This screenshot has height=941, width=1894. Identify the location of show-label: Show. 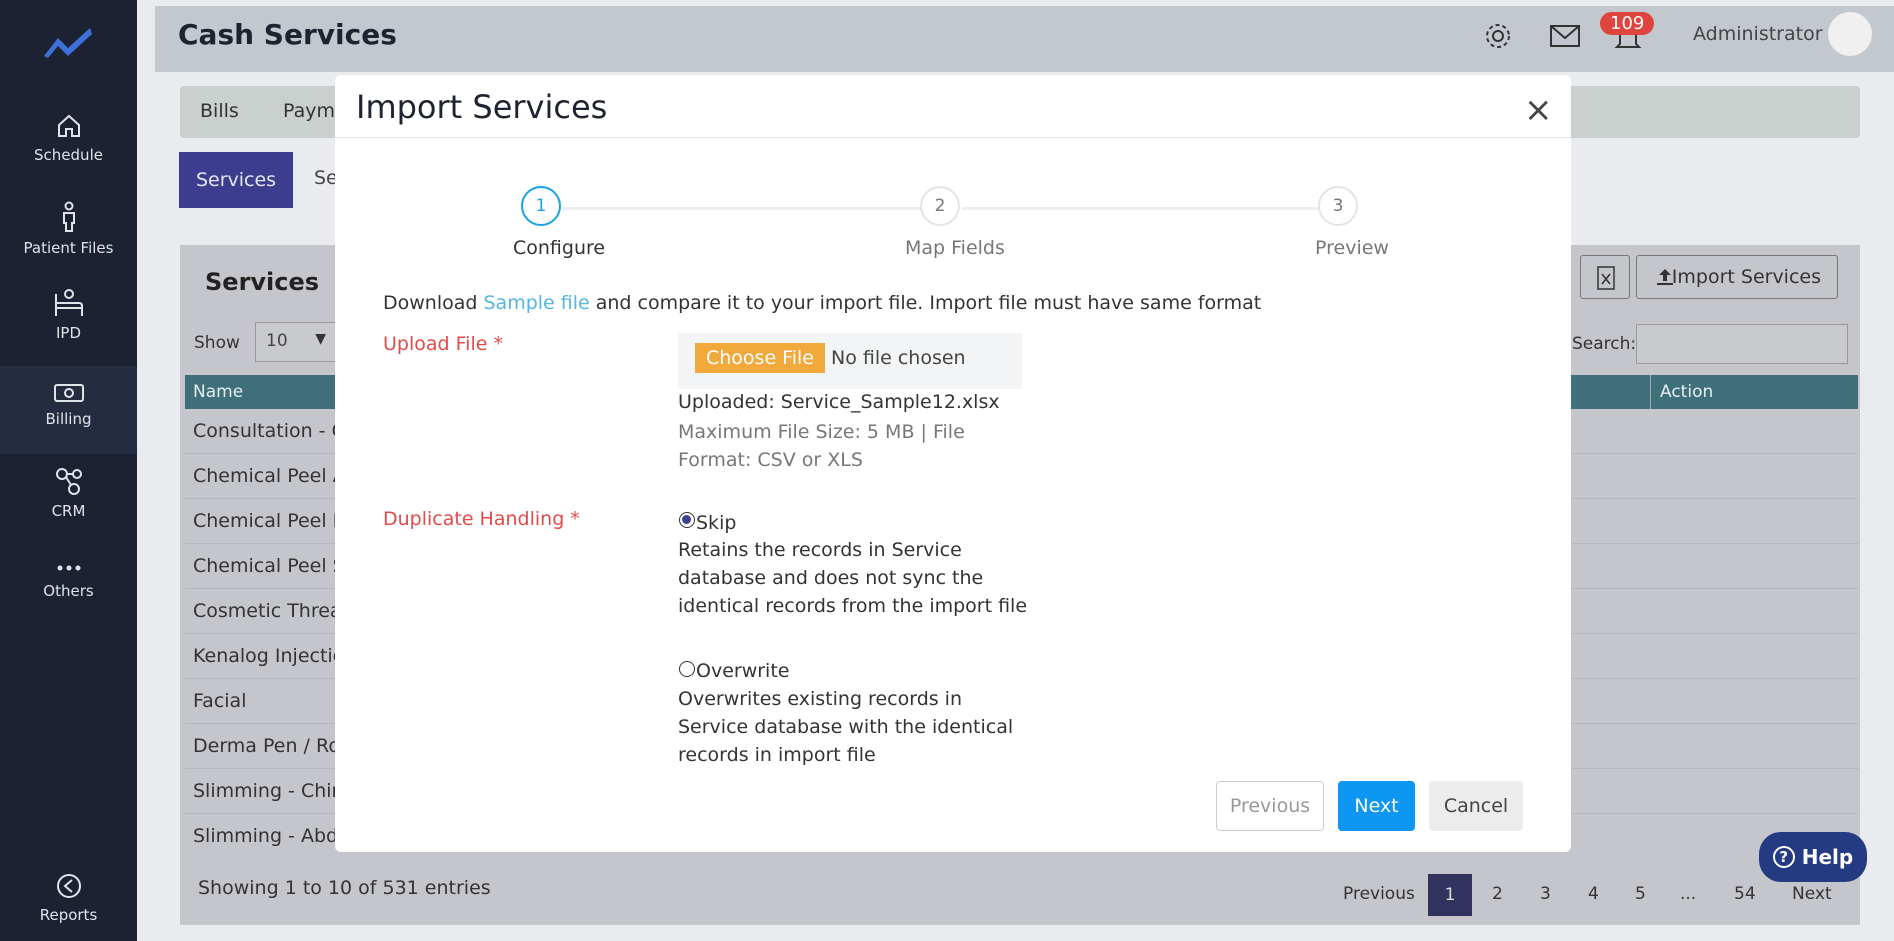
(217, 343).